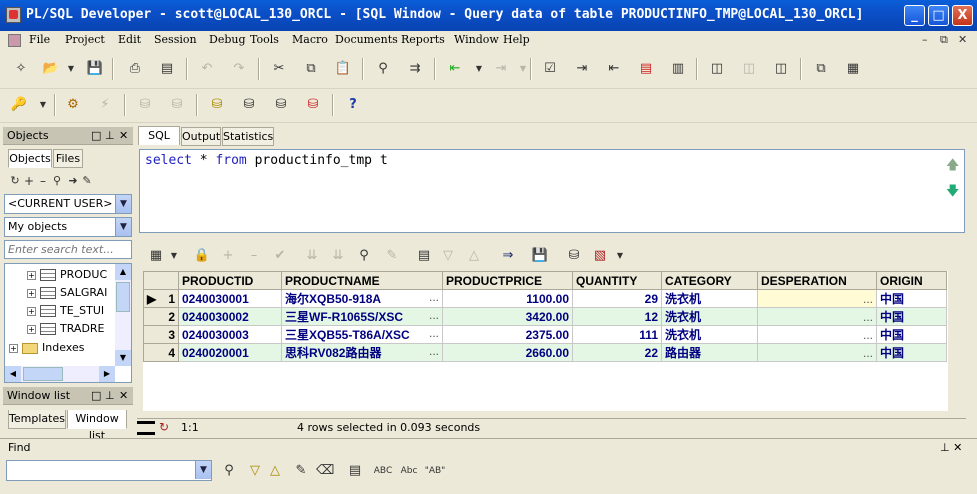 This screenshot has height=494, width=977. Describe the element at coordinates (646, 69) in the screenshot. I see `comment-icon: ▤` at that location.